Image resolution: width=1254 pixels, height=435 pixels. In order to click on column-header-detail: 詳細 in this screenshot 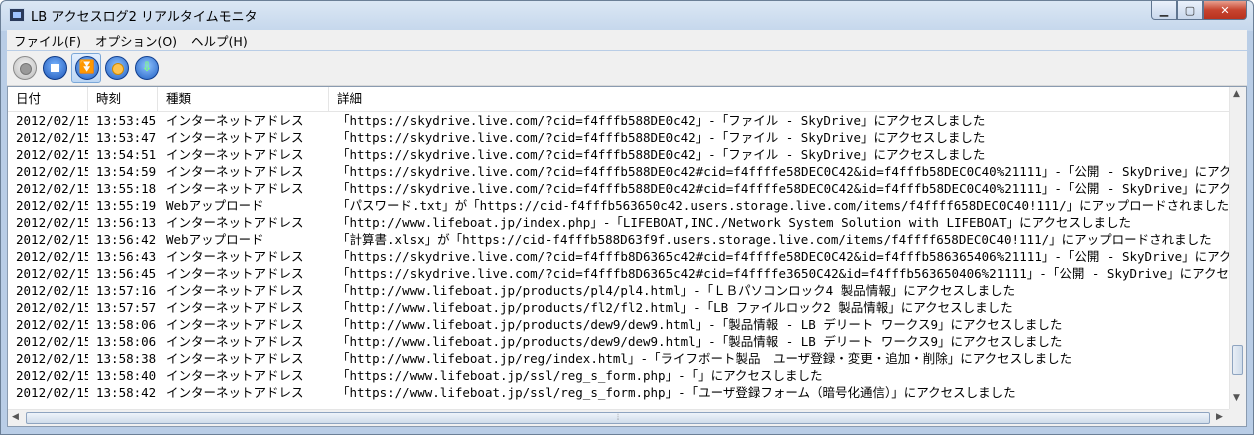, I will do `click(779, 99)`.